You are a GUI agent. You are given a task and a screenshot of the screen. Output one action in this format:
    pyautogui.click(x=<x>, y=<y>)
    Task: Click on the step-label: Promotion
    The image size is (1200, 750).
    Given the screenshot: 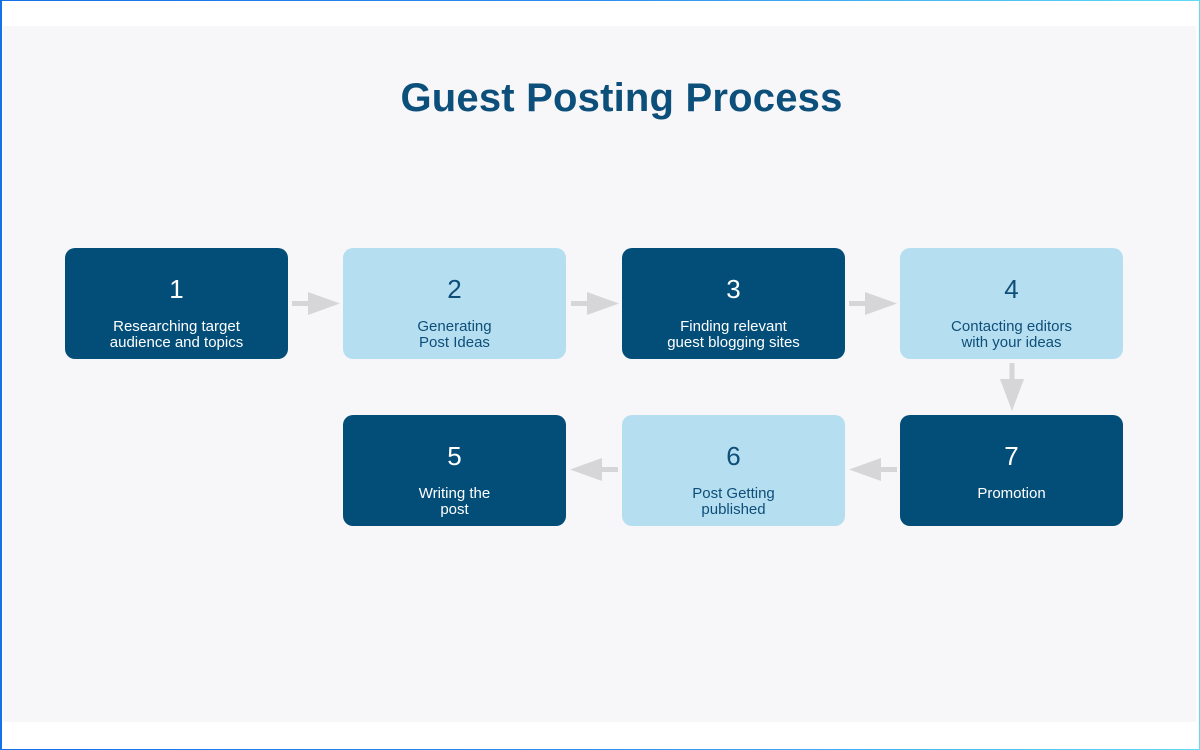 What is the action you would take?
    pyautogui.click(x=1011, y=493)
    